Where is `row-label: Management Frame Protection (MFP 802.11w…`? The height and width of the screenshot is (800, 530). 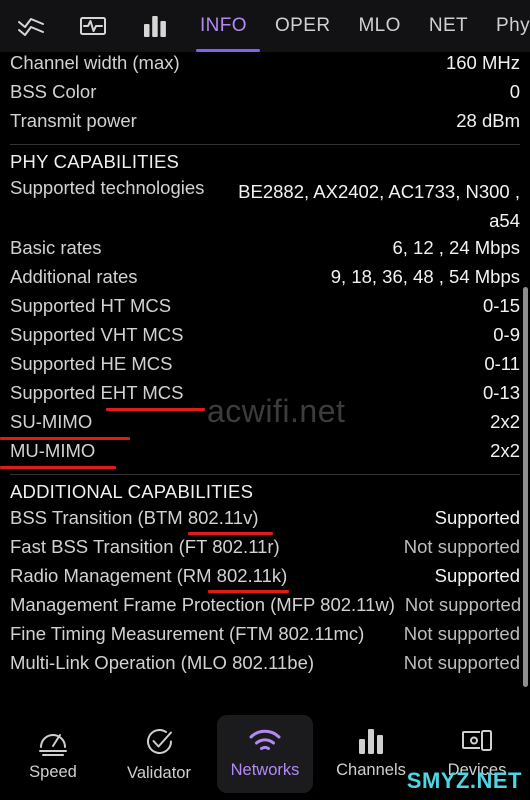 row-label: Management Frame Protection (MFP 802.11w… is located at coordinates (202, 604).